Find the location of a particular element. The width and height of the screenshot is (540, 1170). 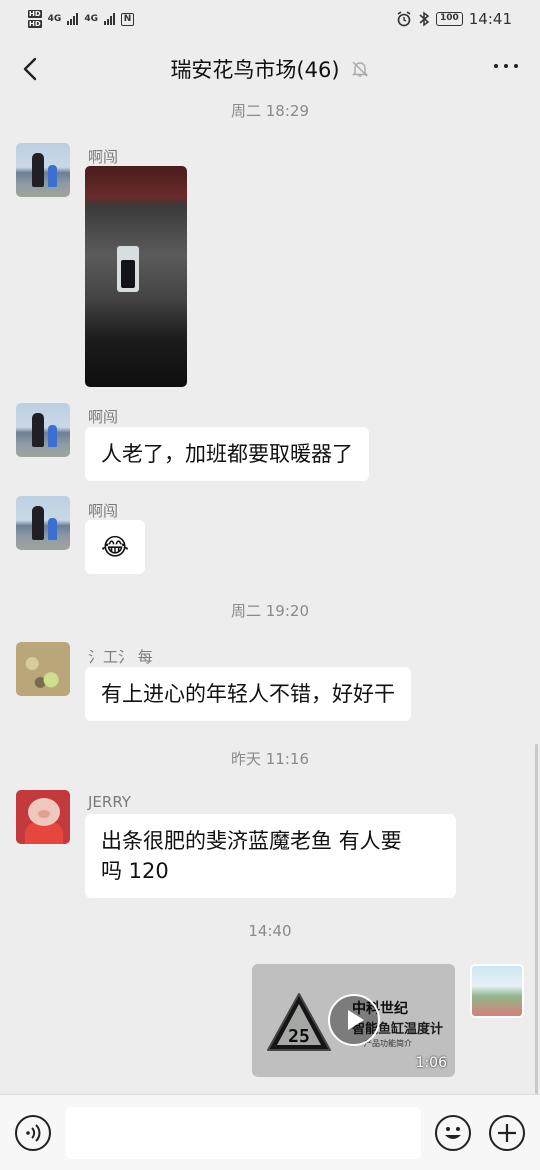

message-bubble: 出条很肥的斐济蓝魔老鱼 有人要 吗 120 is located at coordinates (270, 856).